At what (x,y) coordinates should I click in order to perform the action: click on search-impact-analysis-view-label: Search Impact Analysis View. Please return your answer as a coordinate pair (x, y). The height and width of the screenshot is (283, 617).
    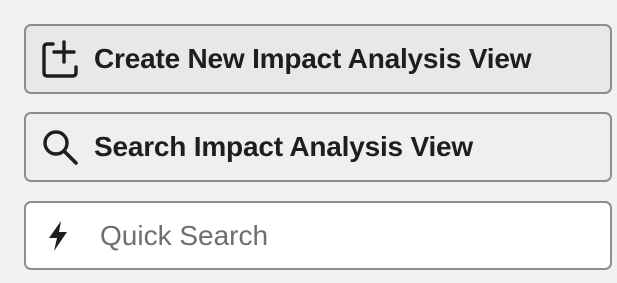
    Looking at the image, I should click on (284, 146).